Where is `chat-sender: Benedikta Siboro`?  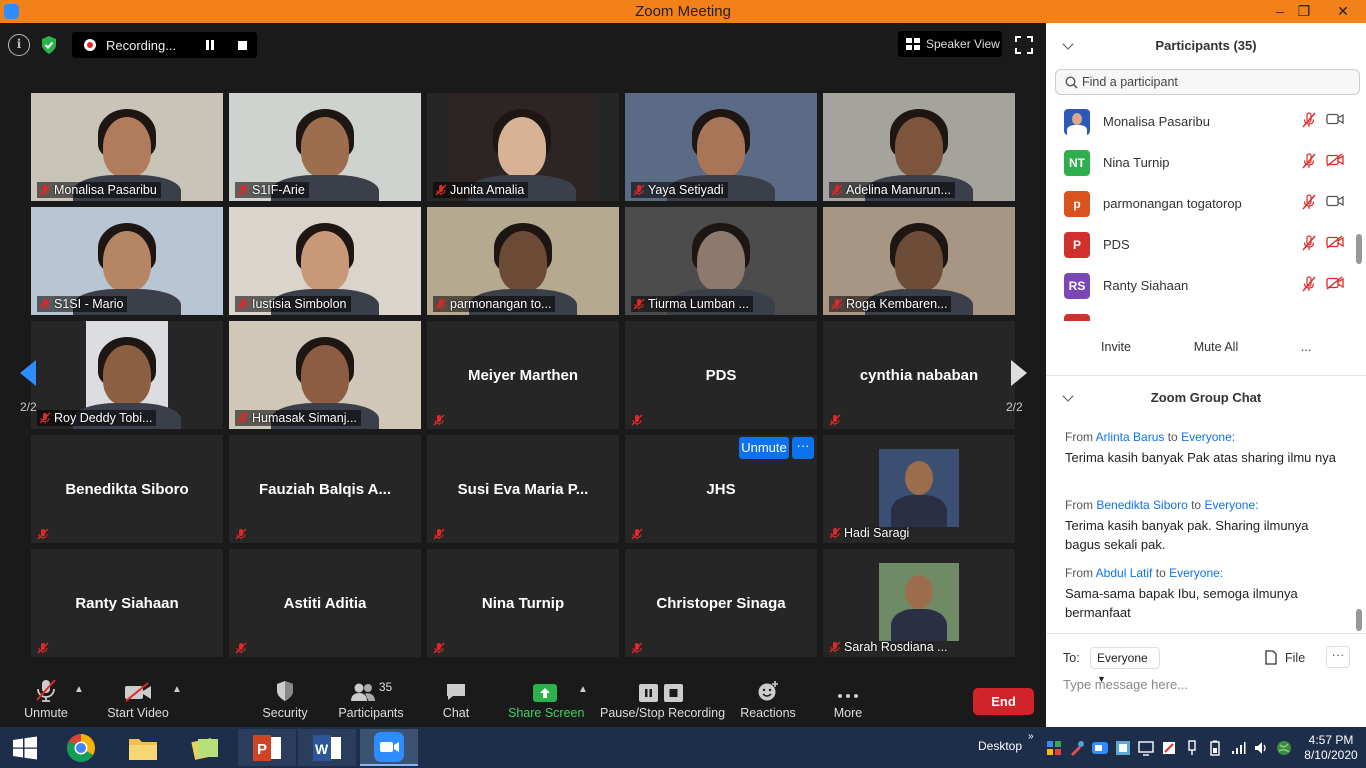
chat-sender: Benedikta Siboro is located at coordinates (1141, 505).